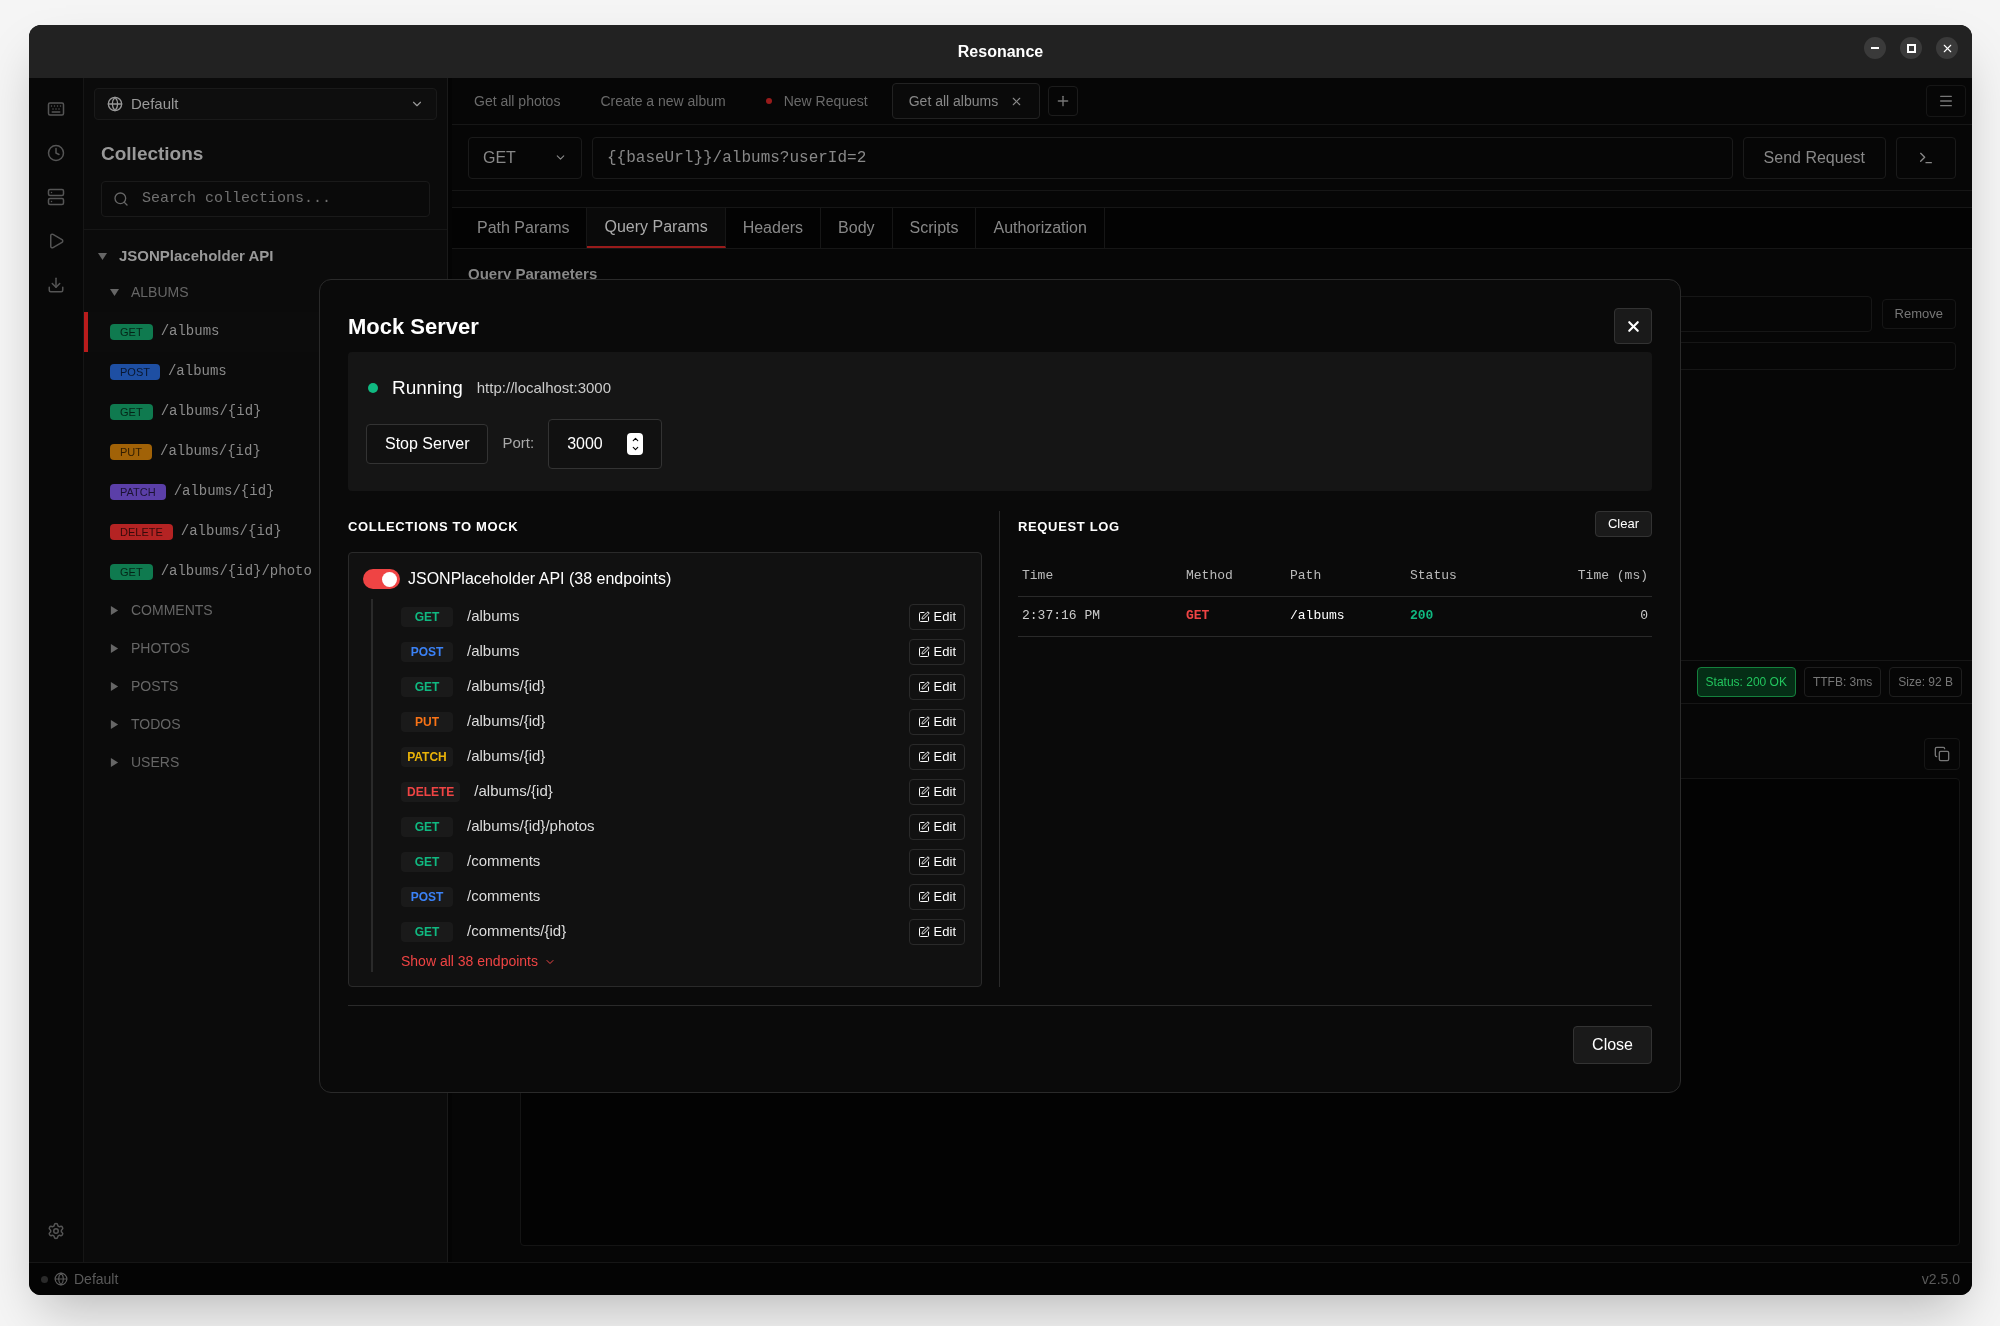 The width and height of the screenshot is (2000, 1326). I want to click on table-cell-text: 2:37:16 PM, so click(1061, 616).